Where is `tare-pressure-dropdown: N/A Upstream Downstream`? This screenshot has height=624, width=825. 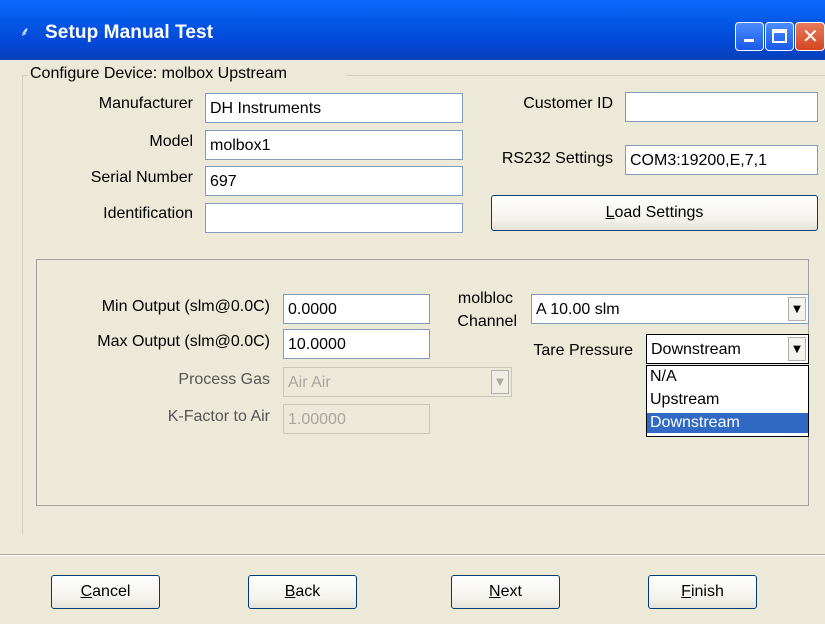
tare-pressure-dropdown: N/A Upstream Downstream is located at coordinates (727, 401).